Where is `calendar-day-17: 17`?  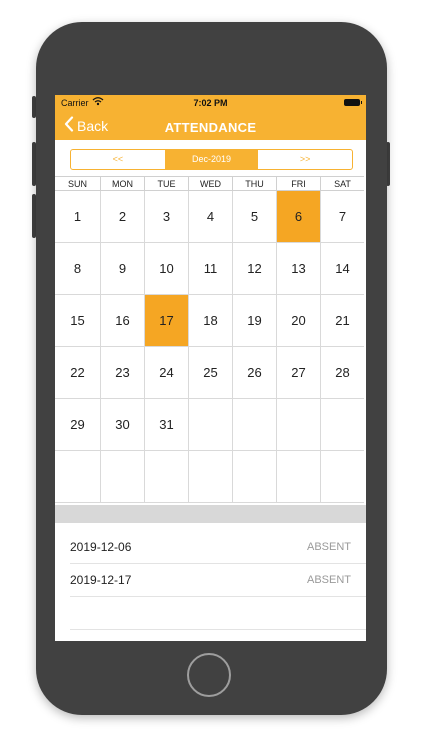
calendar-day-17: 17 is located at coordinates (166, 321).